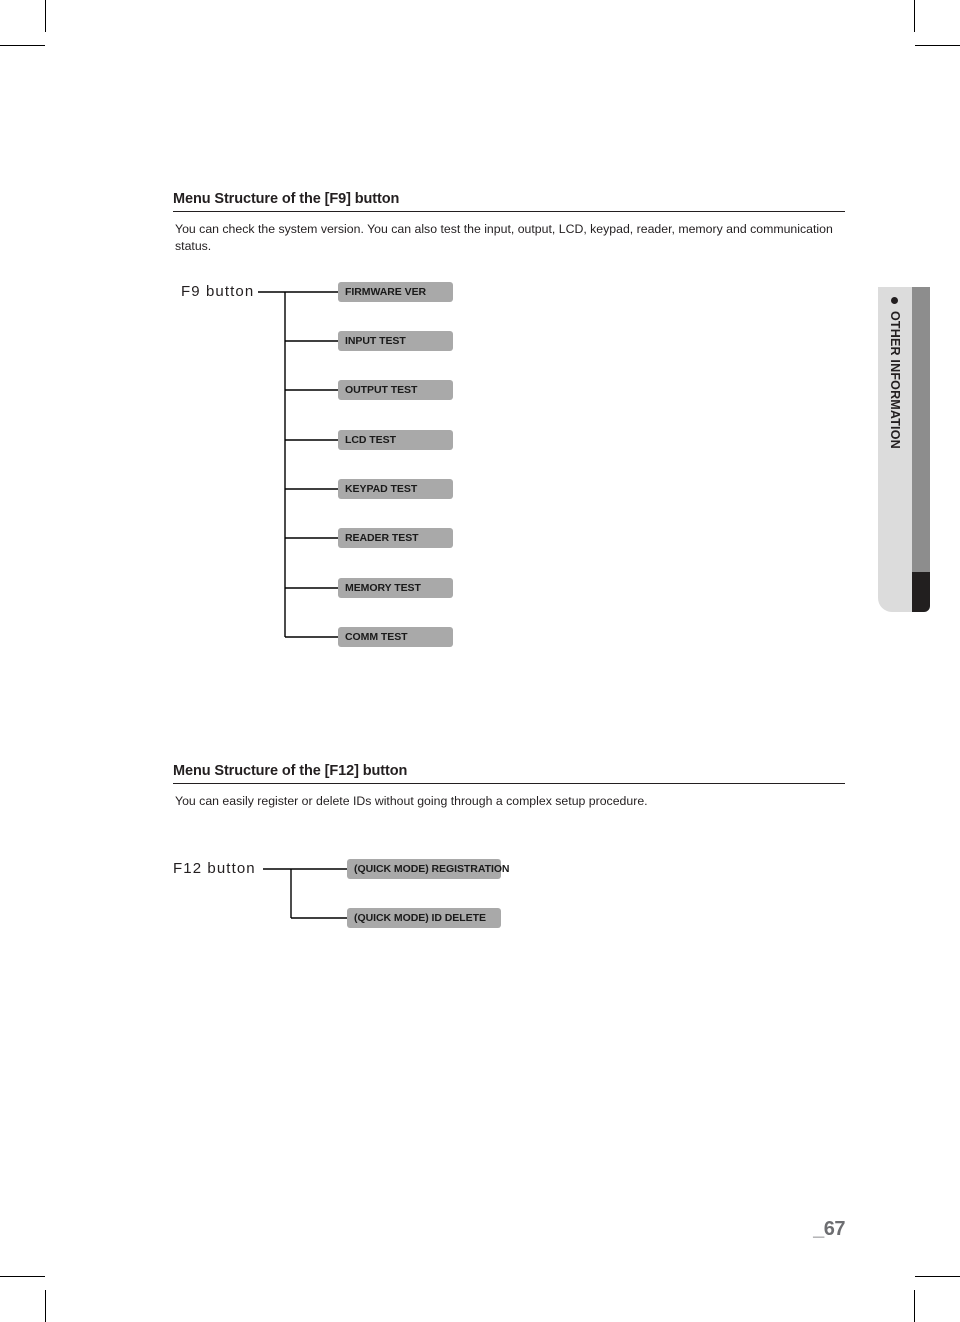  I want to click on chapter-side-tab: OTHER INFORMATION, so click(904, 449).